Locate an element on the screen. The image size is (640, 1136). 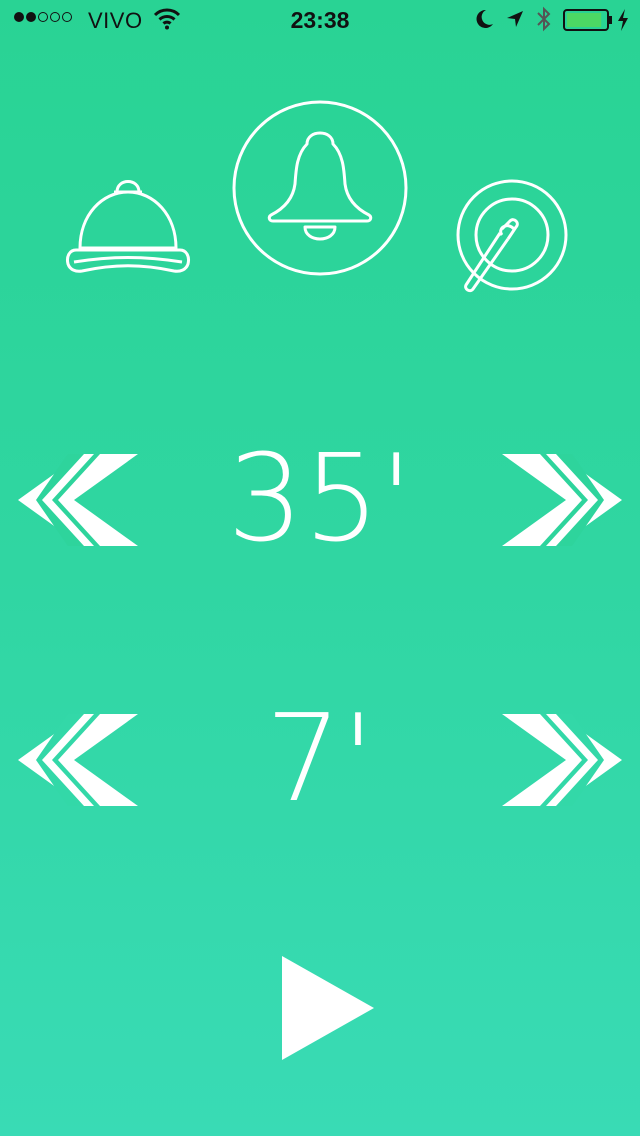
desk-bell-icon is located at coordinates (128, 226).